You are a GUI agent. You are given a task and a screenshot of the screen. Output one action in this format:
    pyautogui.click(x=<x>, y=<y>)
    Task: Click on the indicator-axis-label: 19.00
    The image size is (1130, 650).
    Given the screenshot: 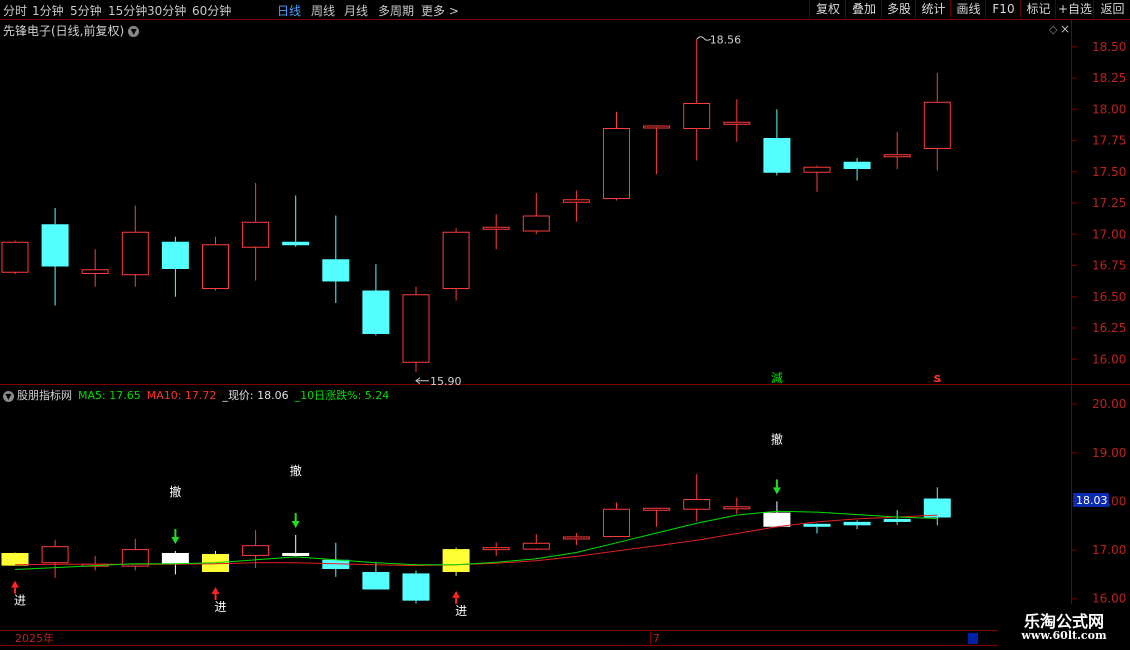 What is the action you would take?
    pyautogui.click(x=1109, y=453)
    